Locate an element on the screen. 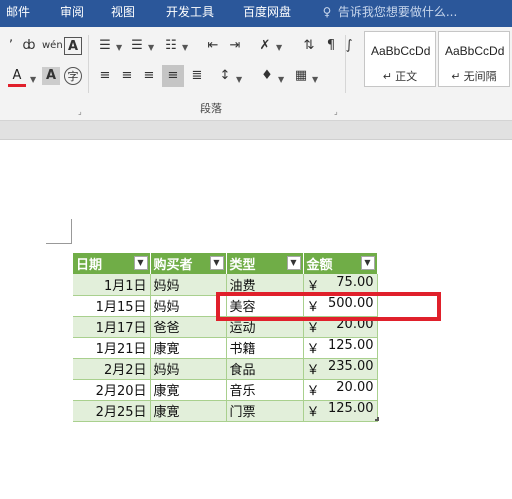  cell-amount: ￥ 235.00 is located at coordinates (340, 369).